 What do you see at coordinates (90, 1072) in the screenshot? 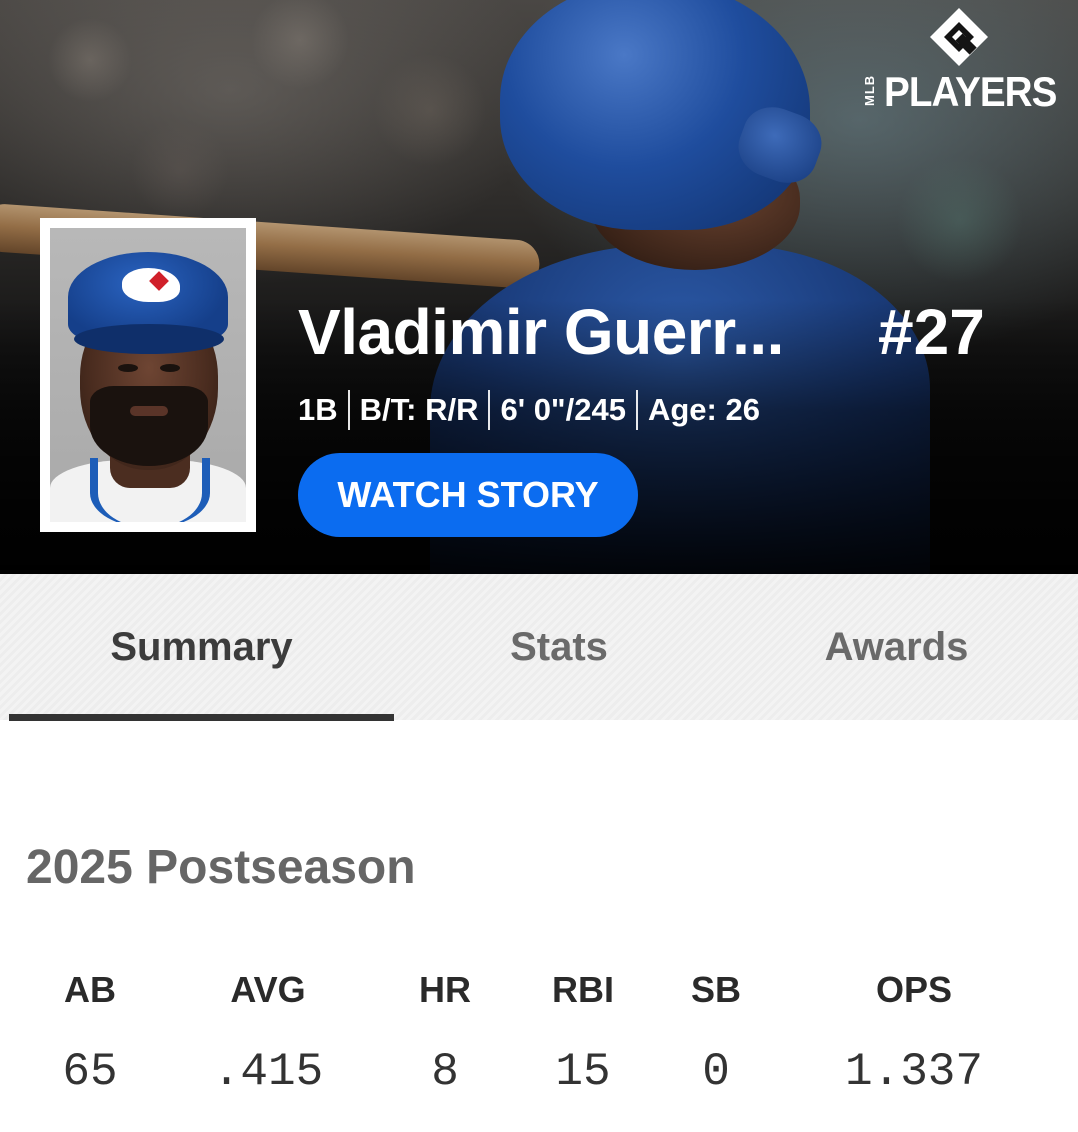
I see `stat-value: 65` at bounding box center [90, 1072].